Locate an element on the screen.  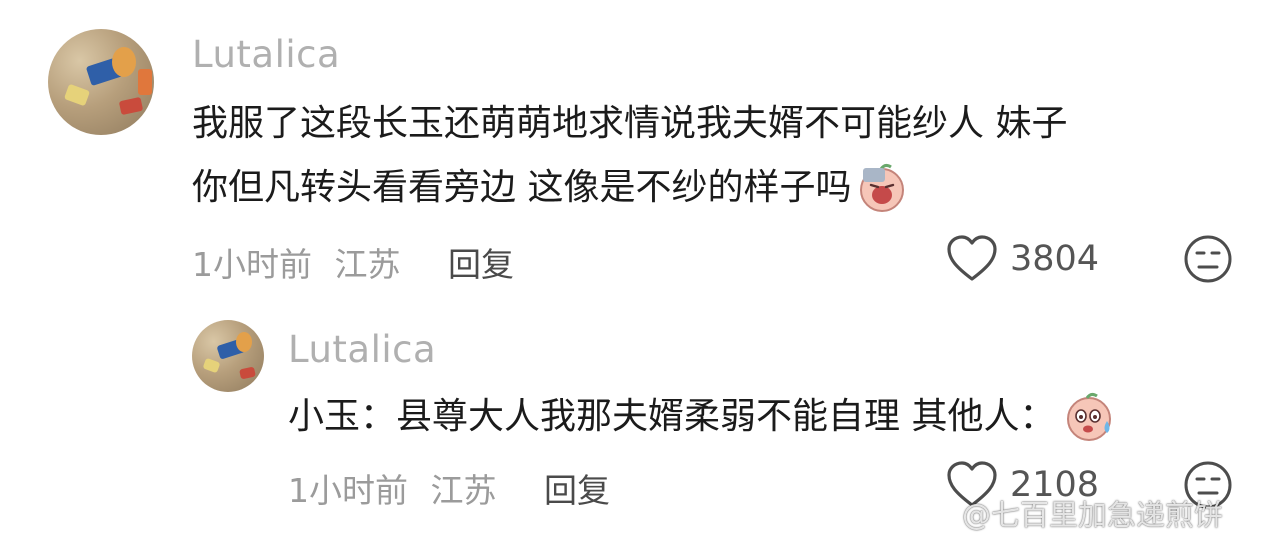
watermark: @七百里加急递煎饼 is located at coordinates (1070, 513).